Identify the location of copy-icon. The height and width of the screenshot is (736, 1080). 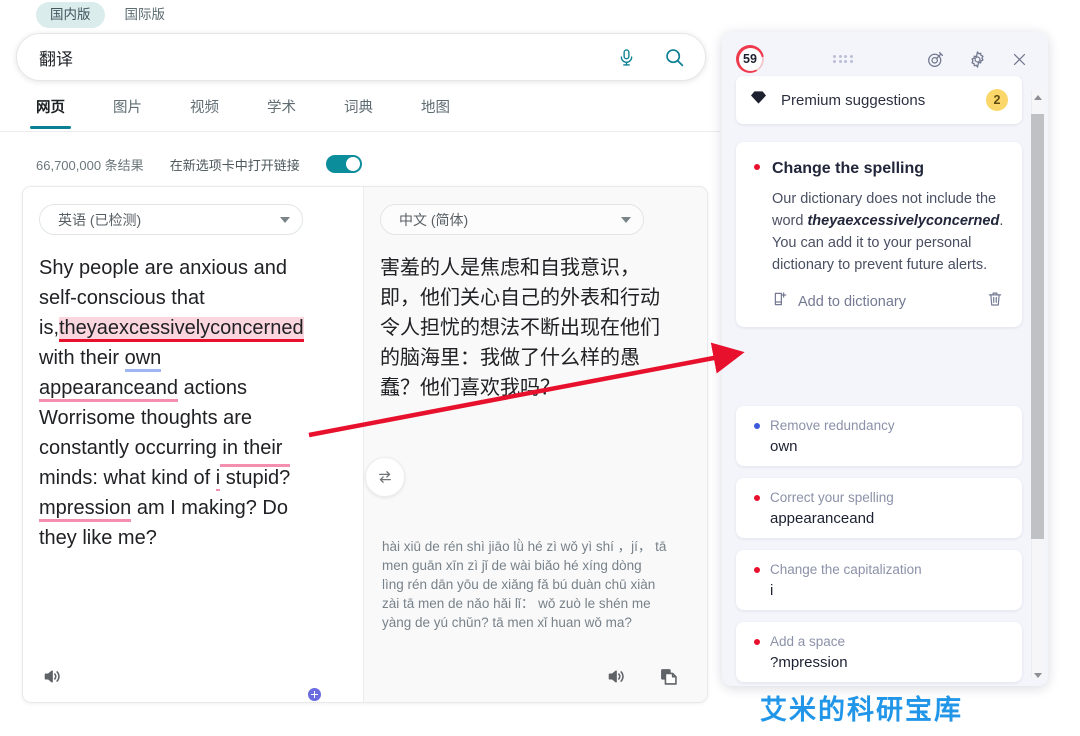
(668, 676).